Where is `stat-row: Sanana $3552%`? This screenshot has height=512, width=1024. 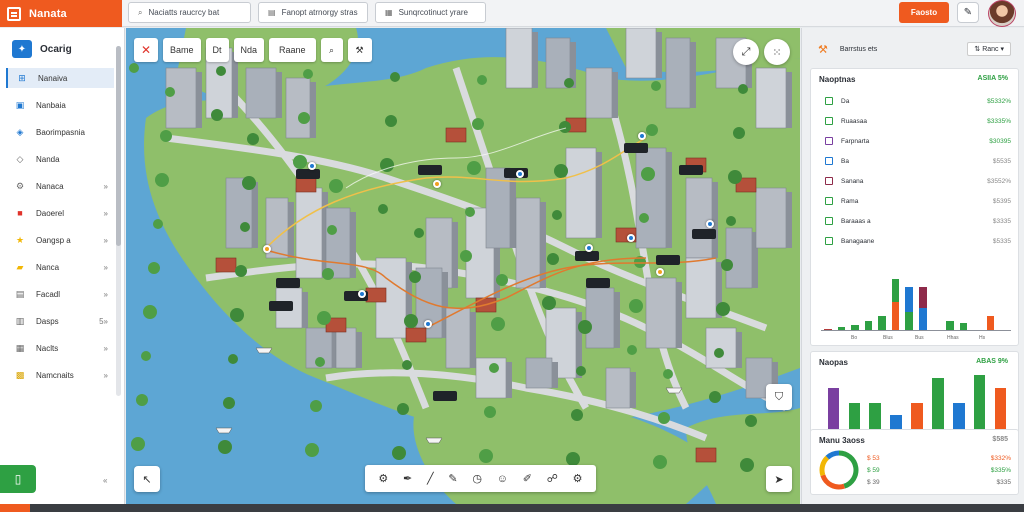
stat-row: Sanana $3552% is located at coordinates (918, 181).